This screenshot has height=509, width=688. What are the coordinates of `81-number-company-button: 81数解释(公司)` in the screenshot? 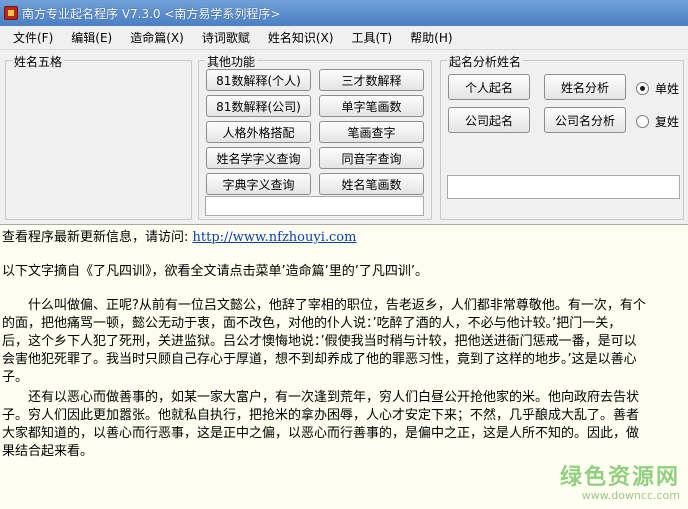 It's located at (258, 106).